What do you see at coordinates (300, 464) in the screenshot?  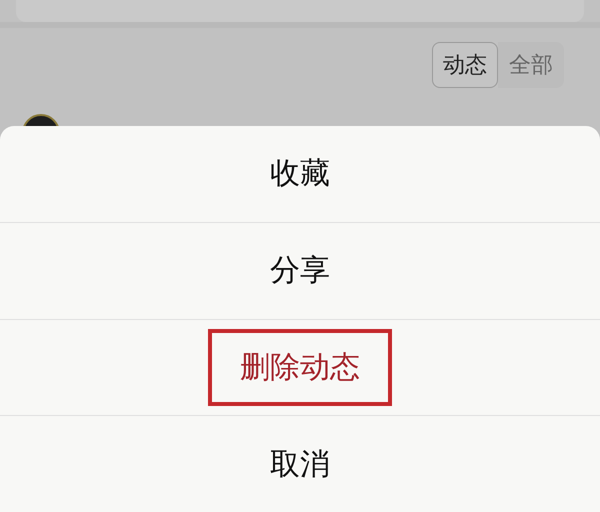 I see `action-sheet-option: 取消` at bounding box center [300, 464].